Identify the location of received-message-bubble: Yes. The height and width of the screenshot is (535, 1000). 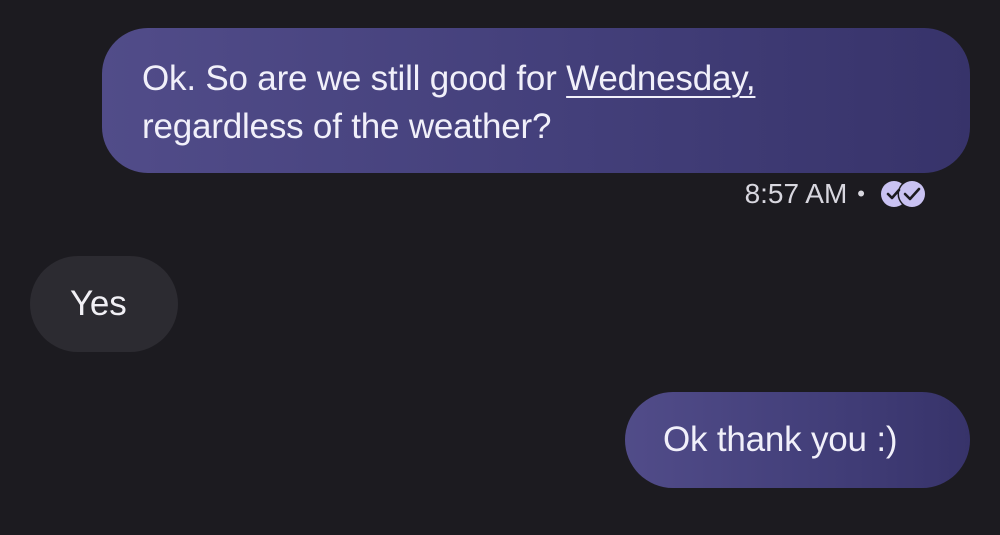
(104, 304).